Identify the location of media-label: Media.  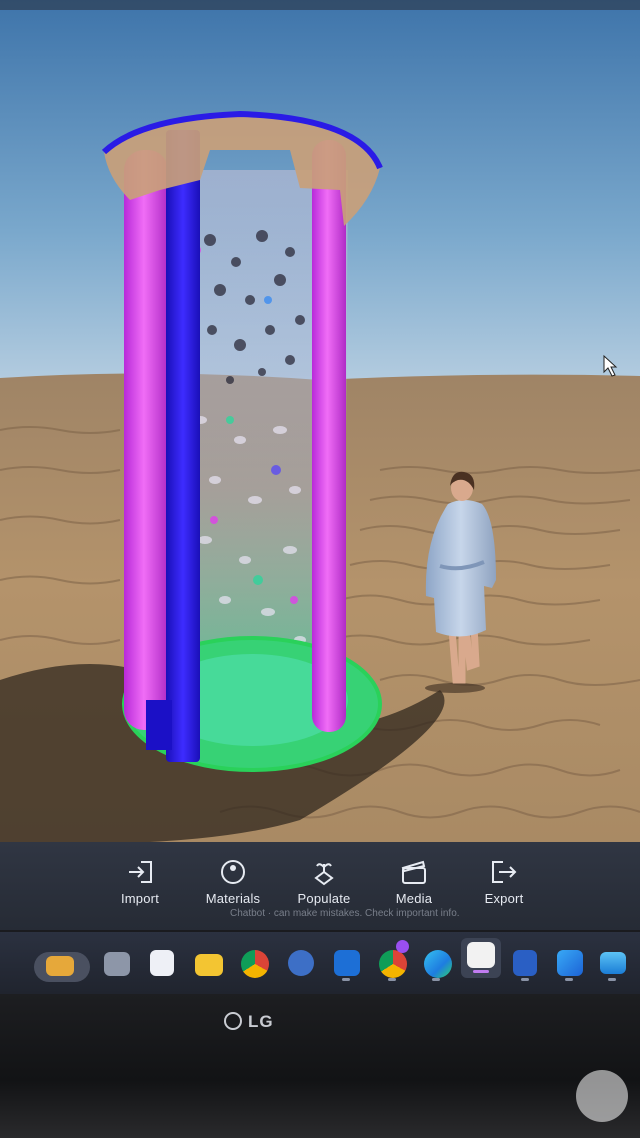
(414, 898).